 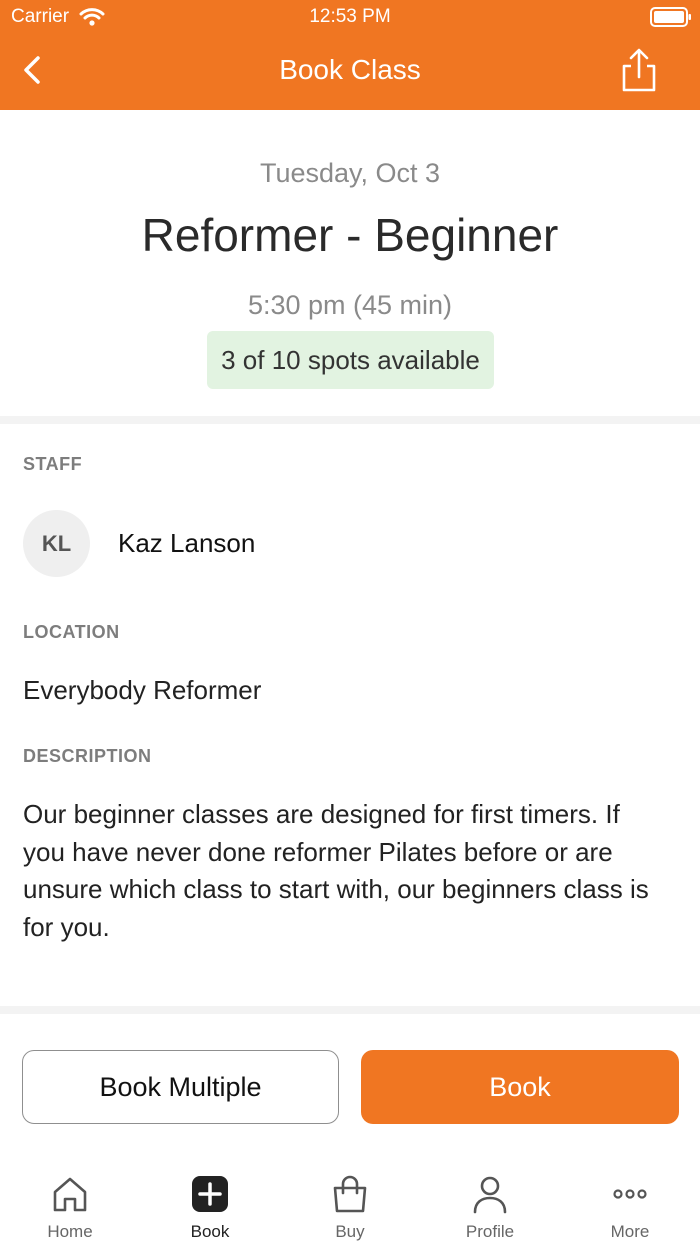 I want to click on tab-buy-label: Buy, so click(x=350, y=1231).